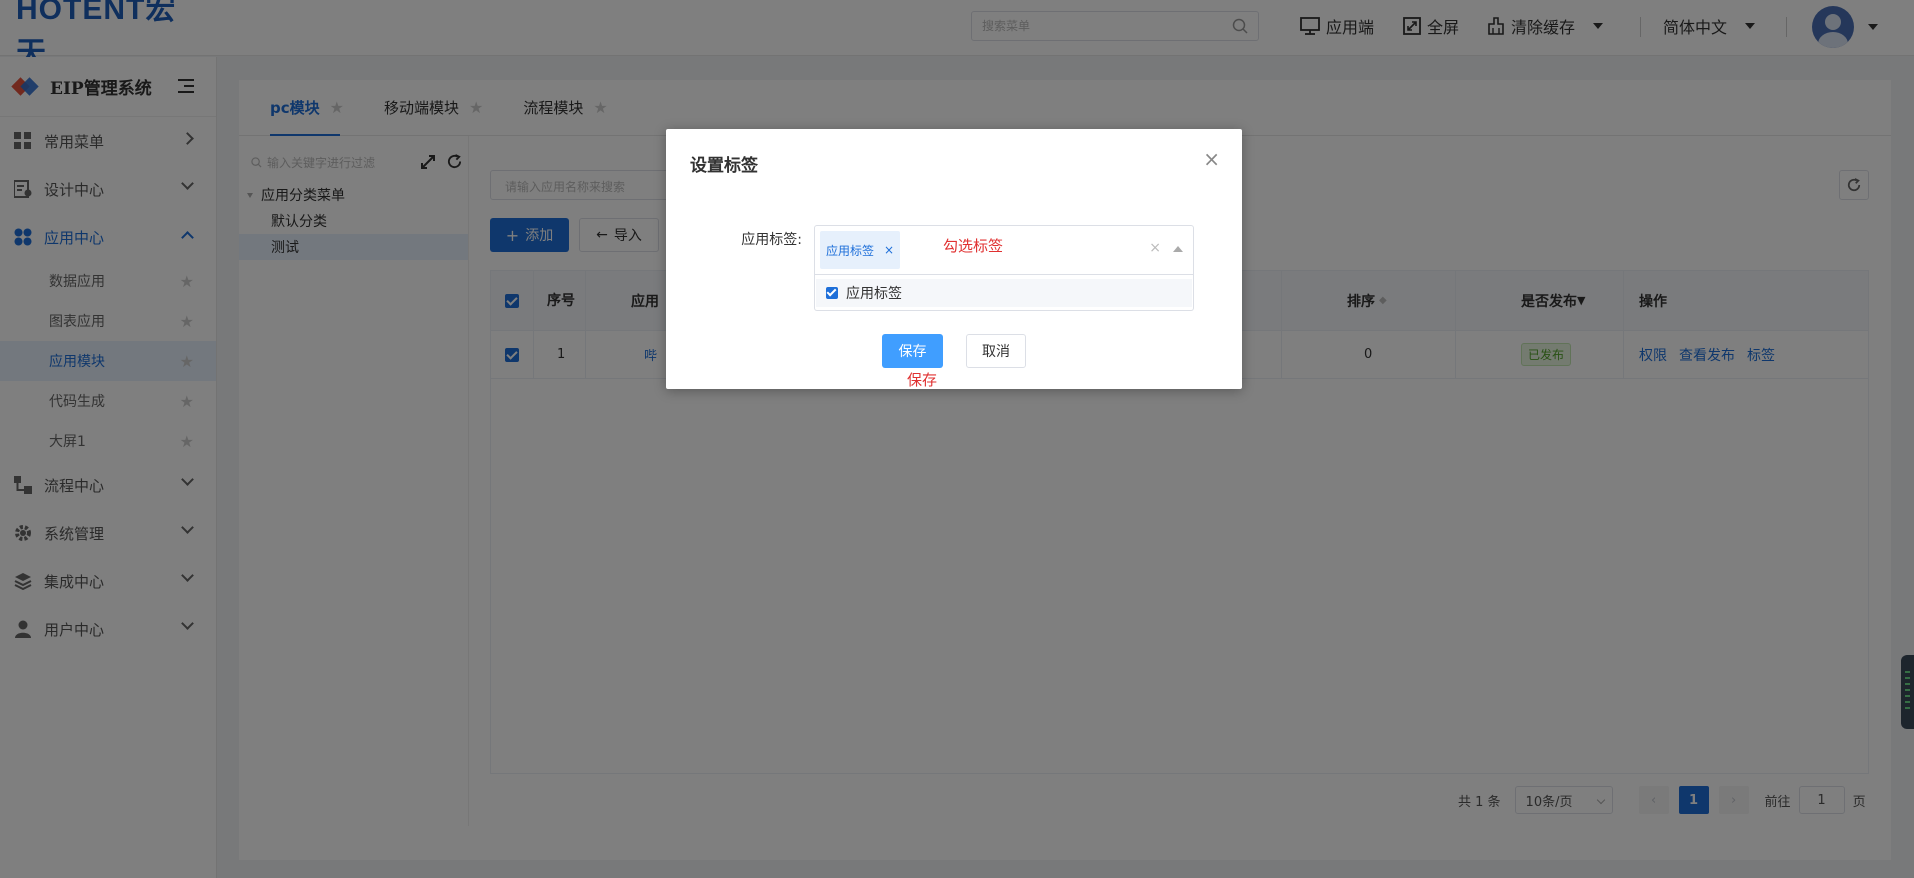 Image resolution: width=1914 pixels, height=878 pixels. Describe the element at coordinates (922, 380) in the screenshot. I see `save-hint-annotation: 保存` at that location.